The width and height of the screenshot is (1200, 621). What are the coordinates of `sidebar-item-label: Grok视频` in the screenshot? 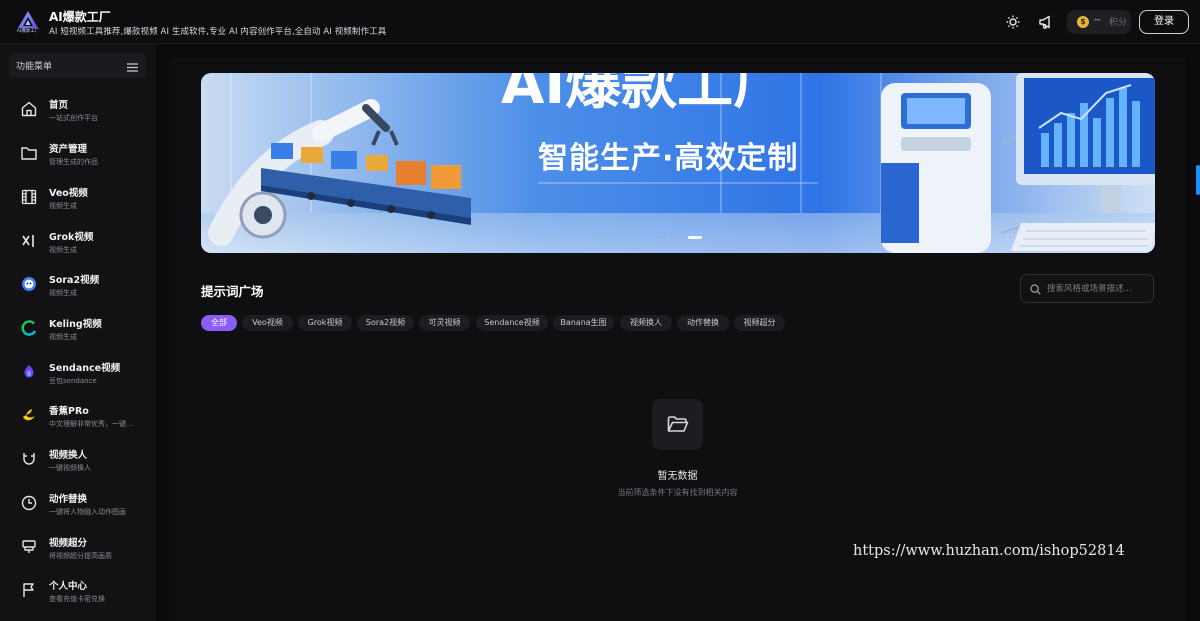 It's located at (71, 237).